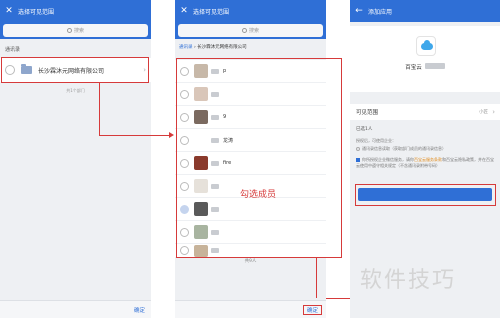 This screenshot has height=318, width=500. Describe the element at coordinates (171, 135) in the screenshot. I see `arrow-head` at that location.